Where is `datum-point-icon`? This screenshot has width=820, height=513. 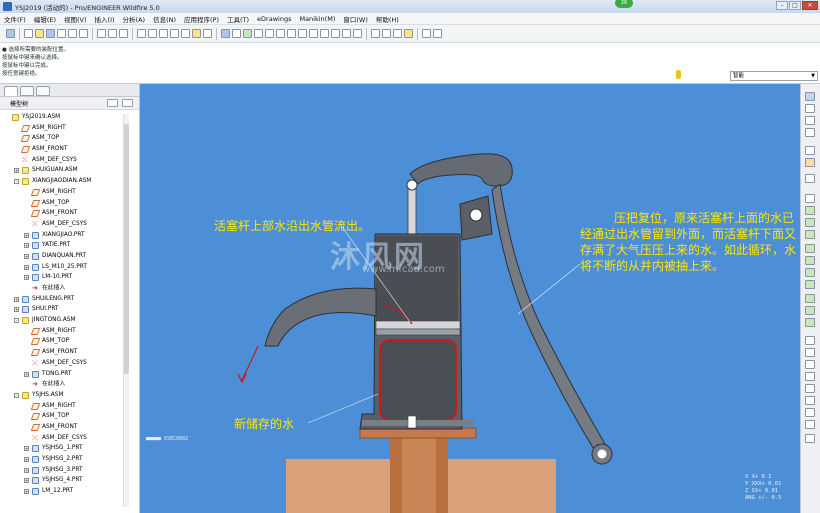
datum-point-icon is located at coordinates (810, 150).